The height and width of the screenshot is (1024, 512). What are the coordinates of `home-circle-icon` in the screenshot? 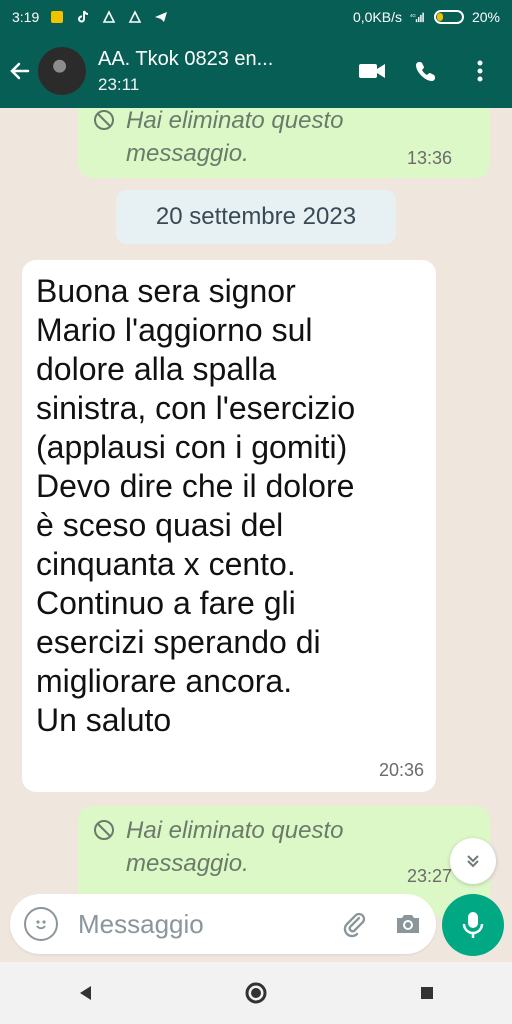 It's located at (256, 993).